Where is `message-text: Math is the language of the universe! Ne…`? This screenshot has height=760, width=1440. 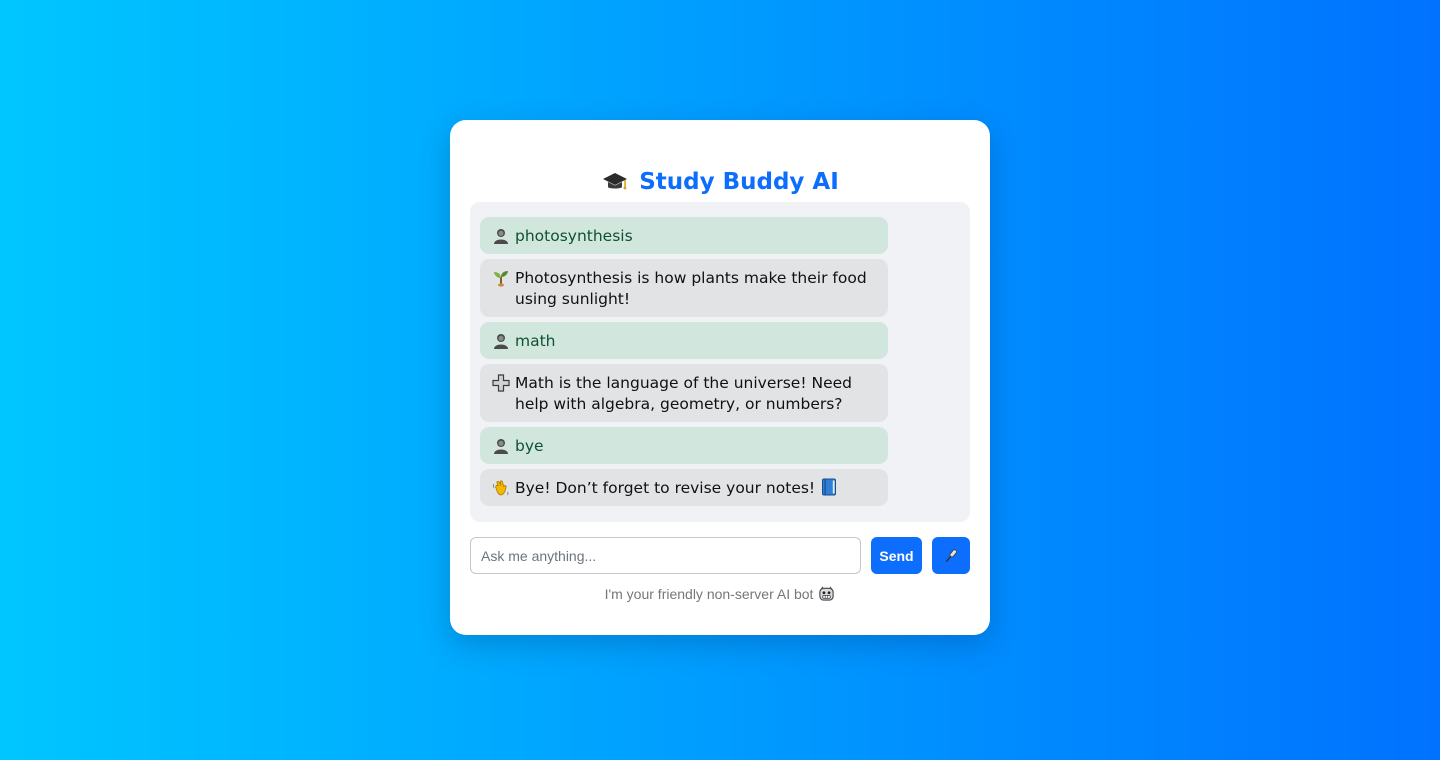
message-text: Math is the language of the universe! Ne… is located at coordinates (683, 393).